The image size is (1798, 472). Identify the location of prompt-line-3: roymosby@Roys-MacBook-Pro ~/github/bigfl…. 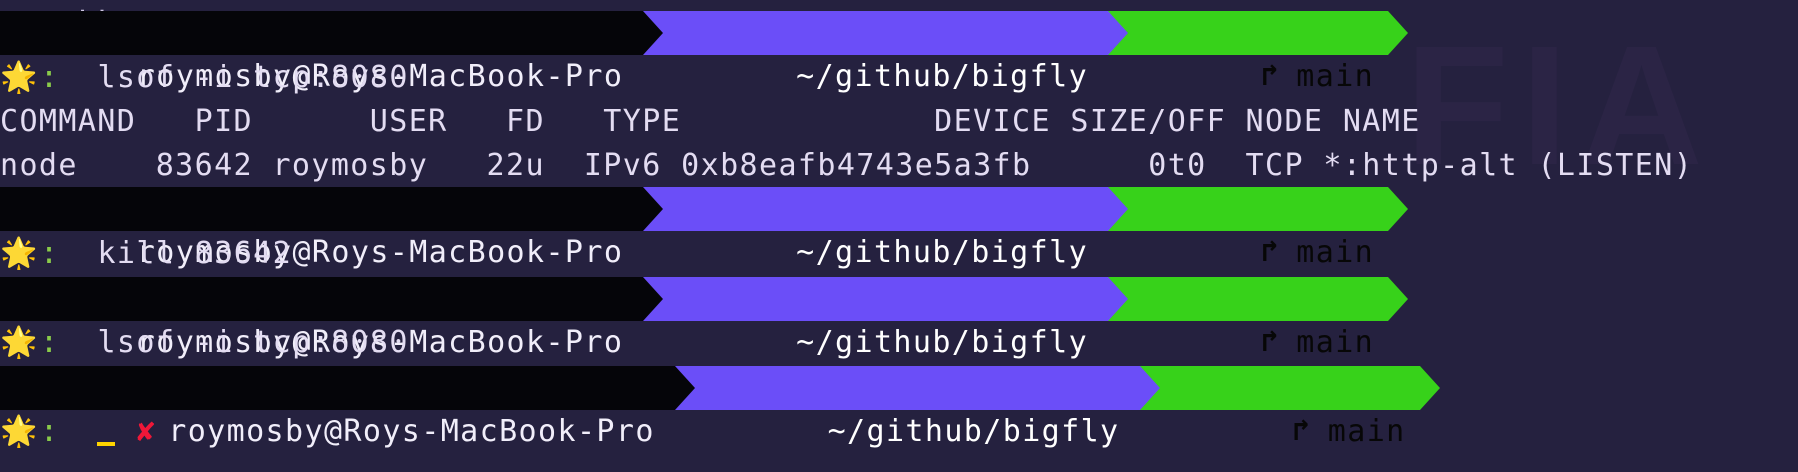
(704, 318).